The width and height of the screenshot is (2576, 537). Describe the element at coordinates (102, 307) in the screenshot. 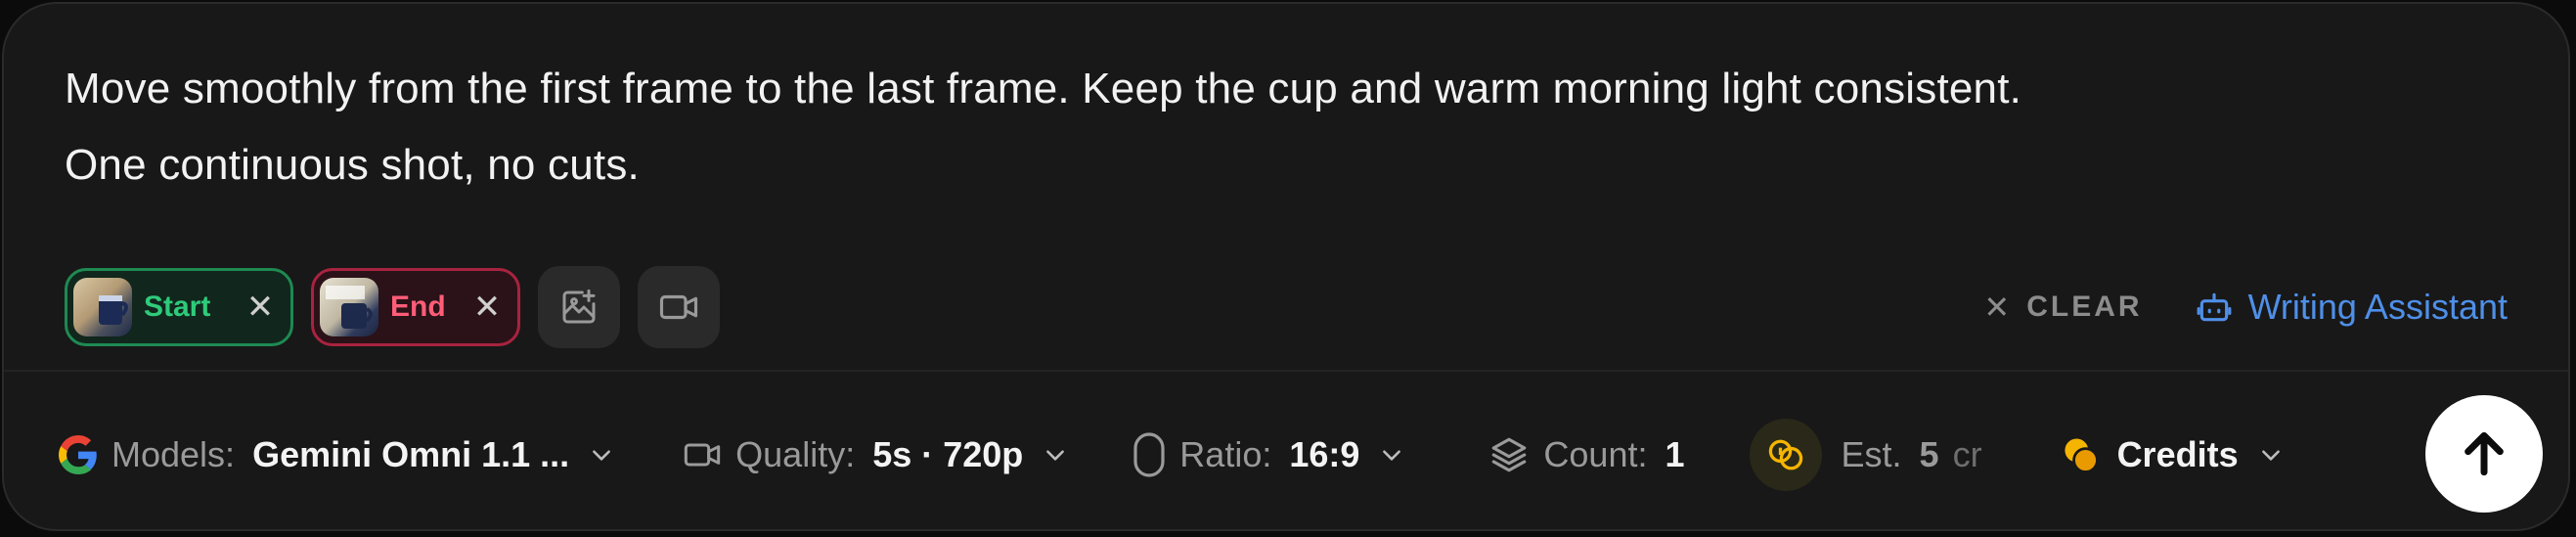

I see `start-frame-thumbnail` at that location.